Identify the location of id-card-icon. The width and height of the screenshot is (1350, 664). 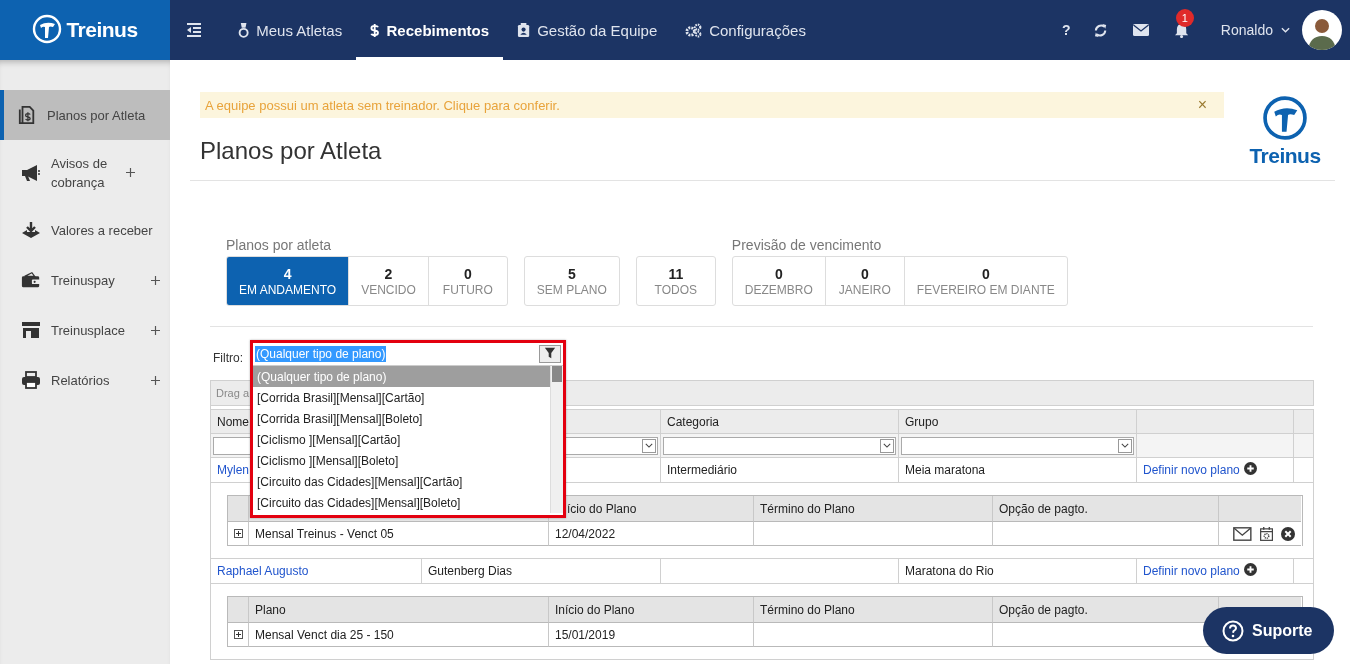
(524, 30).